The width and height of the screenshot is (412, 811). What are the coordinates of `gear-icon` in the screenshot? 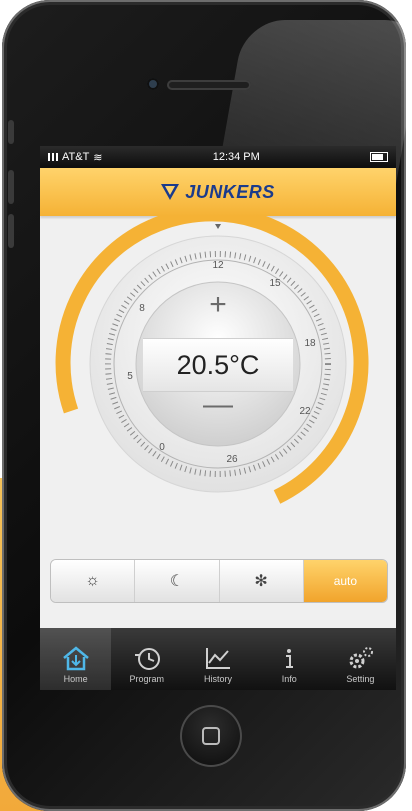 It's located at (361, 658).